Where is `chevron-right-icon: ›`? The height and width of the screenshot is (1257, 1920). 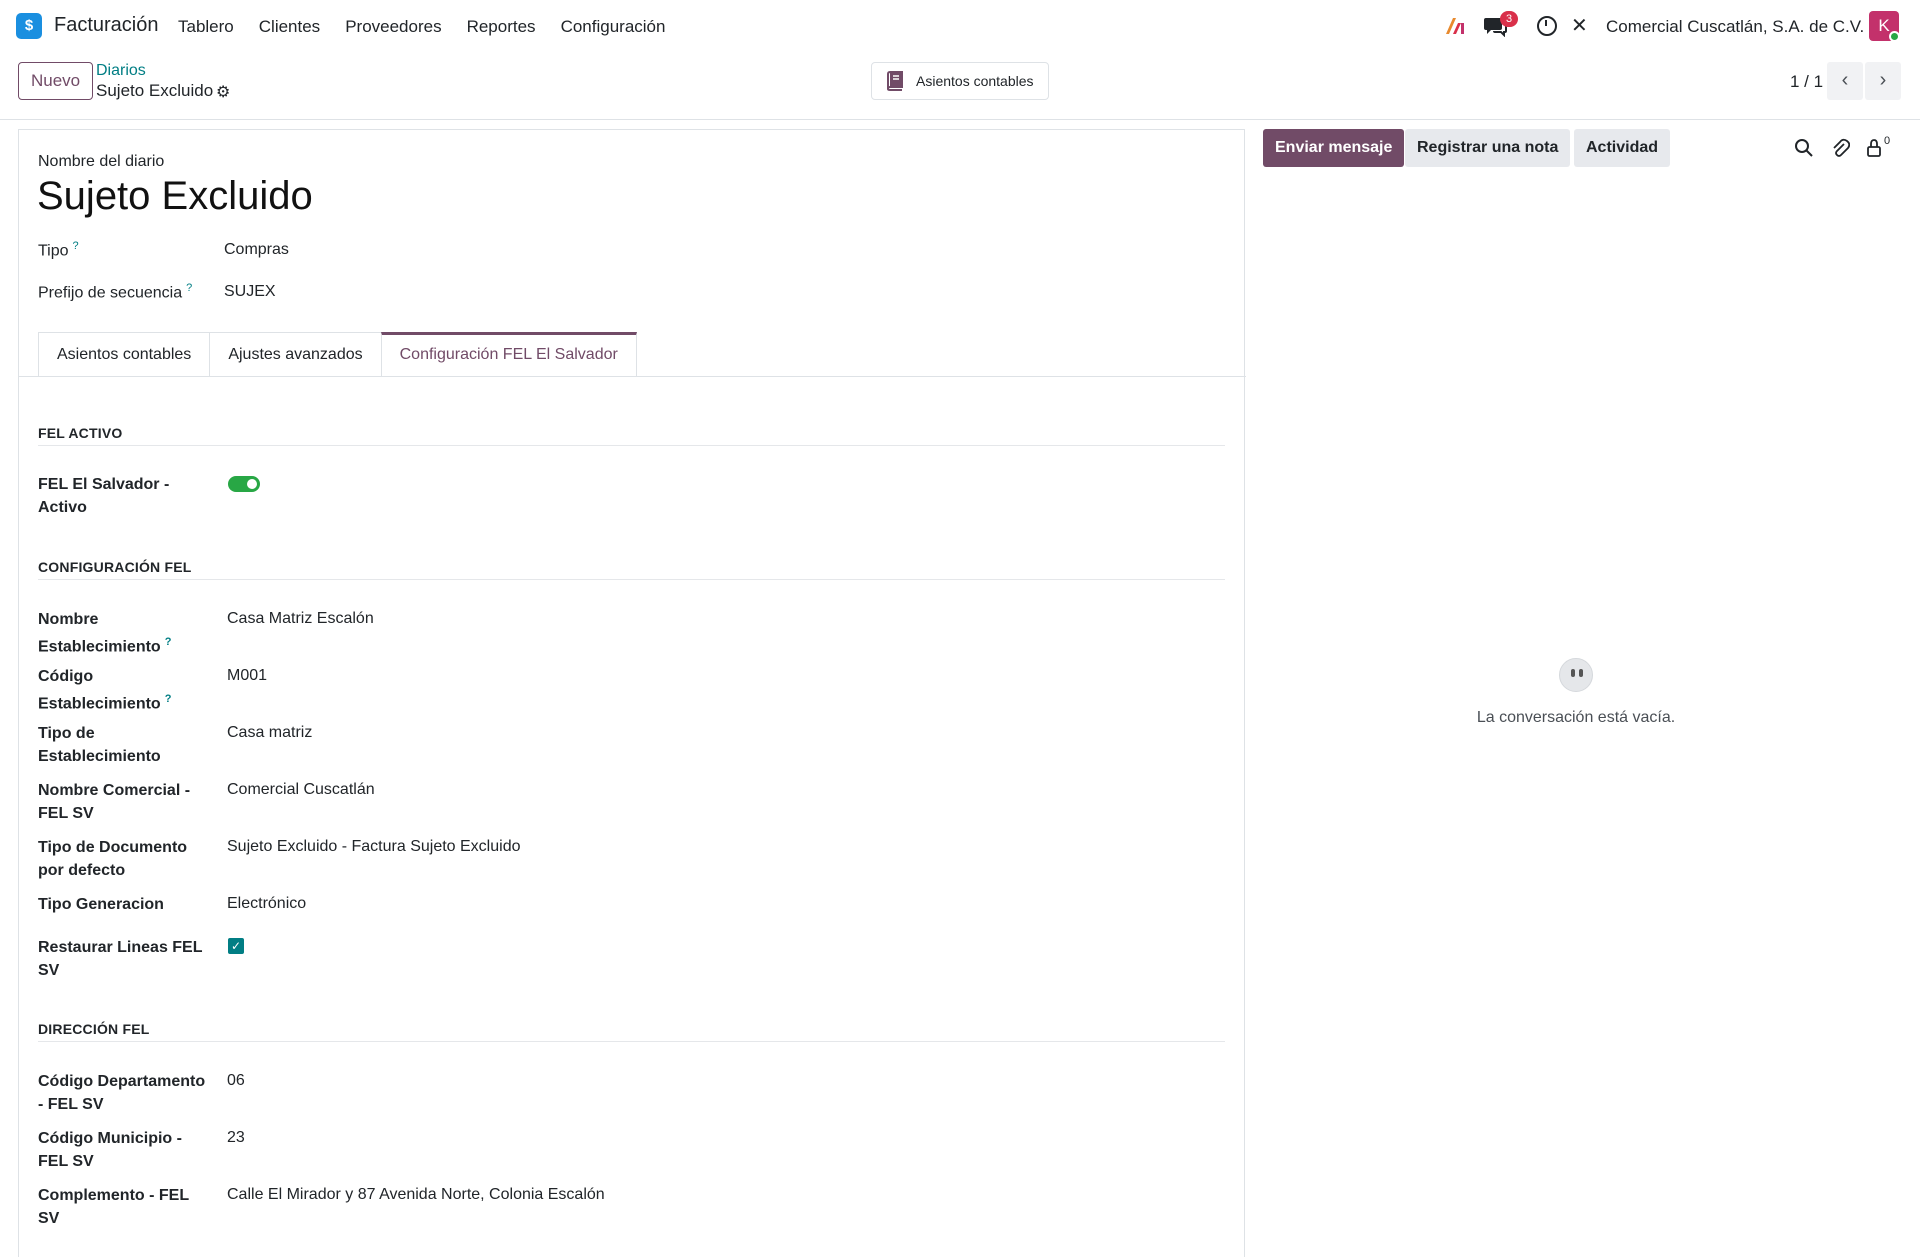
chevron-right-icon: › is located at coordinates (1883, 80).